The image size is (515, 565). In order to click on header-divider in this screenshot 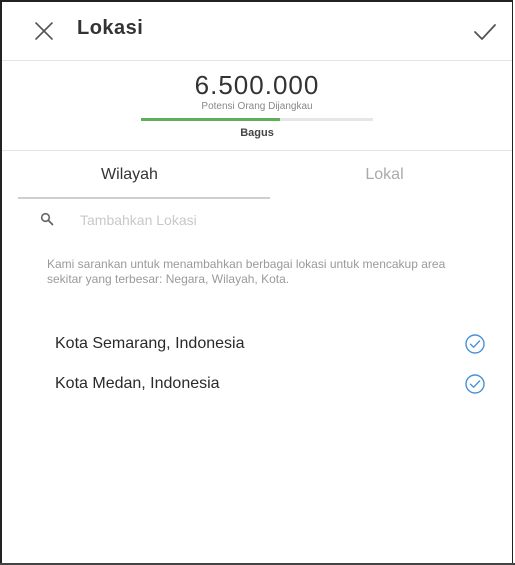, I will do `click(257, 60)`.